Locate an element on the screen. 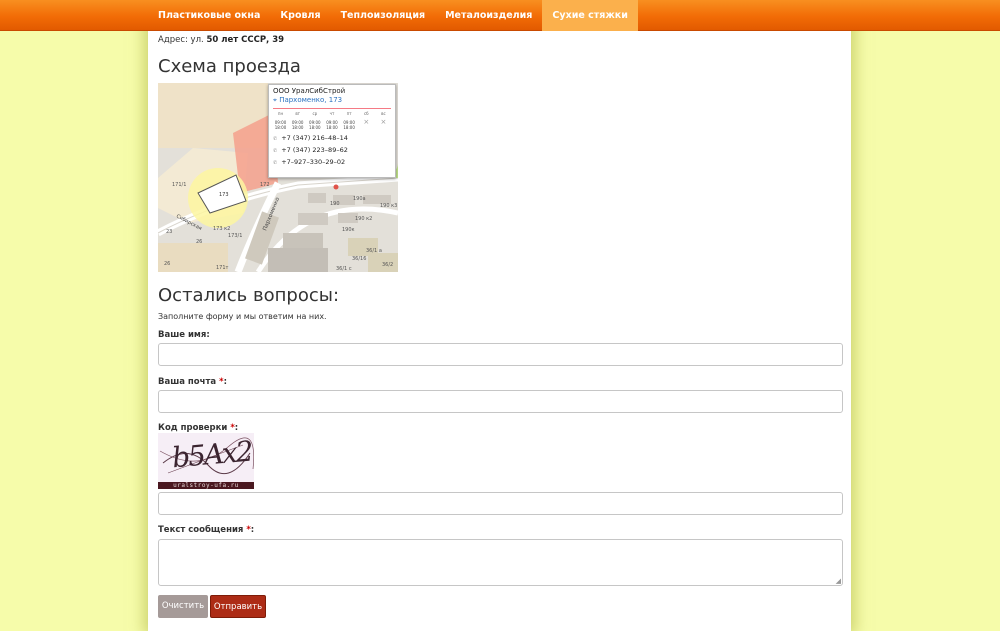 Image resolution: width=1000 pixels, height=631 pixels. address-line: Адрес: ул. 50 лет СССР, 39 is located at coordinates (221, 40).